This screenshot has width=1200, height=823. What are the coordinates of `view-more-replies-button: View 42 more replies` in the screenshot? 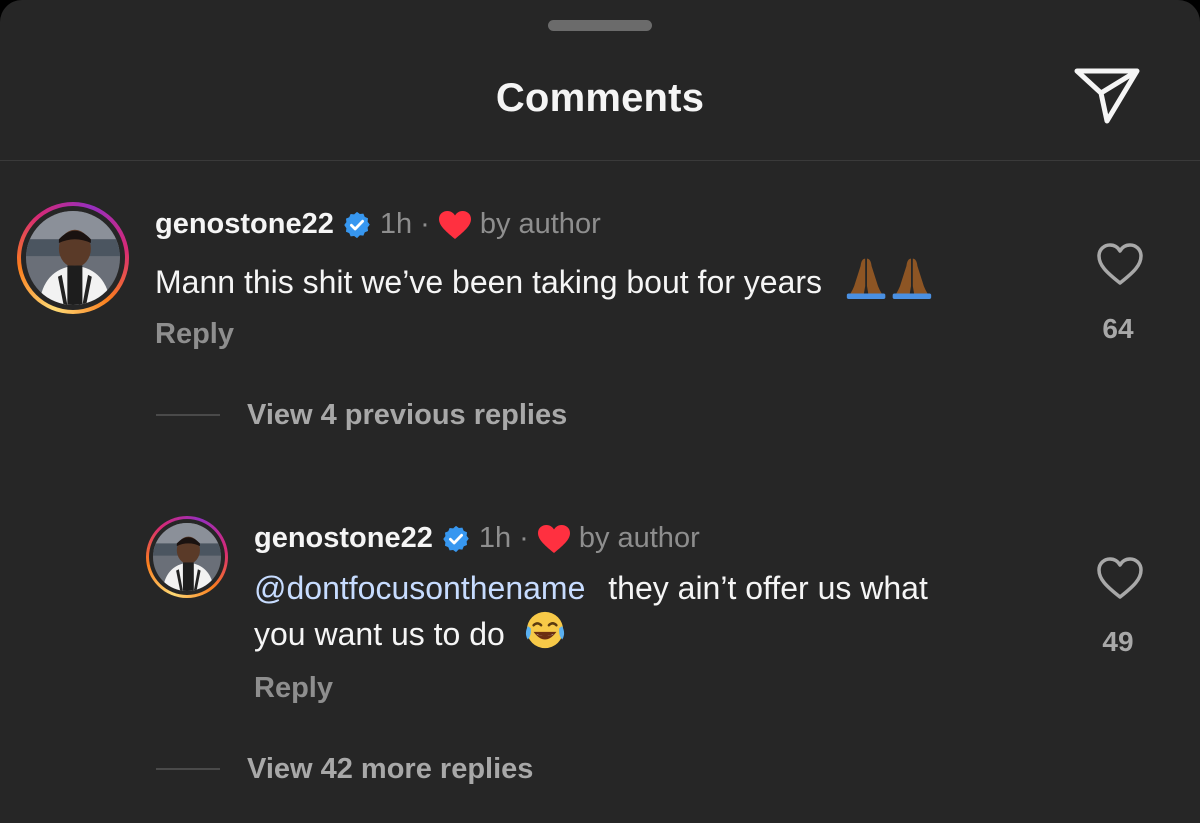 It's located at (390, 769).